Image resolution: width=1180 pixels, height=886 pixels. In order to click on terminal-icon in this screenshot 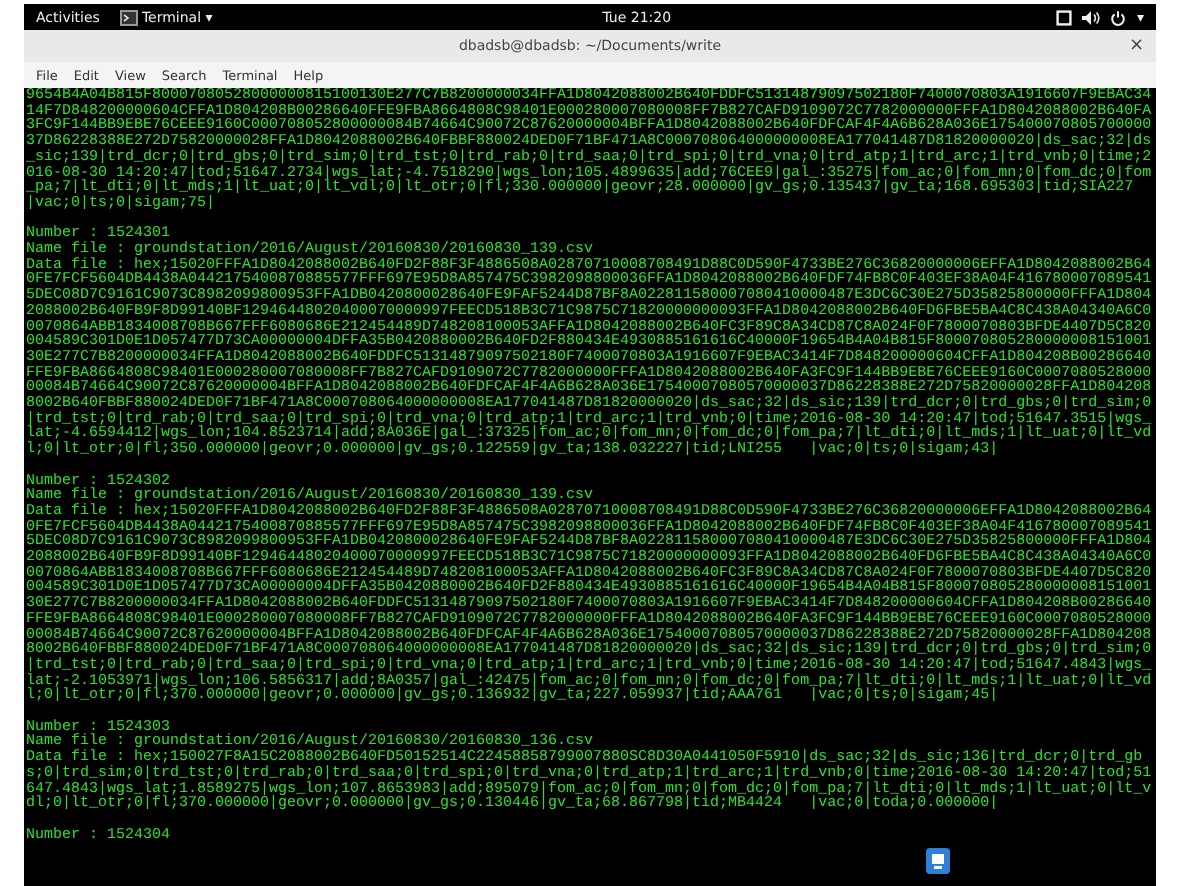, I will do `click(128, 17)`.